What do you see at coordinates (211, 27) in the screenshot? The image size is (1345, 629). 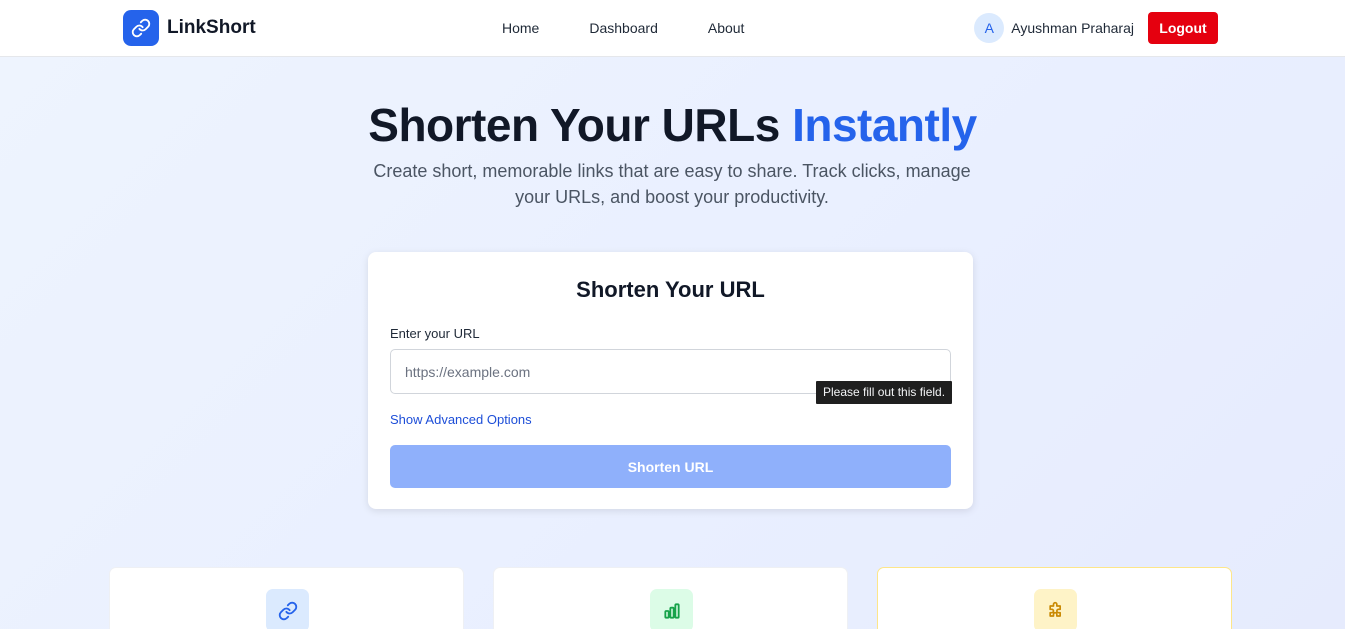 I see `brand-name: LinkShort` at bounding box center [211, 27].